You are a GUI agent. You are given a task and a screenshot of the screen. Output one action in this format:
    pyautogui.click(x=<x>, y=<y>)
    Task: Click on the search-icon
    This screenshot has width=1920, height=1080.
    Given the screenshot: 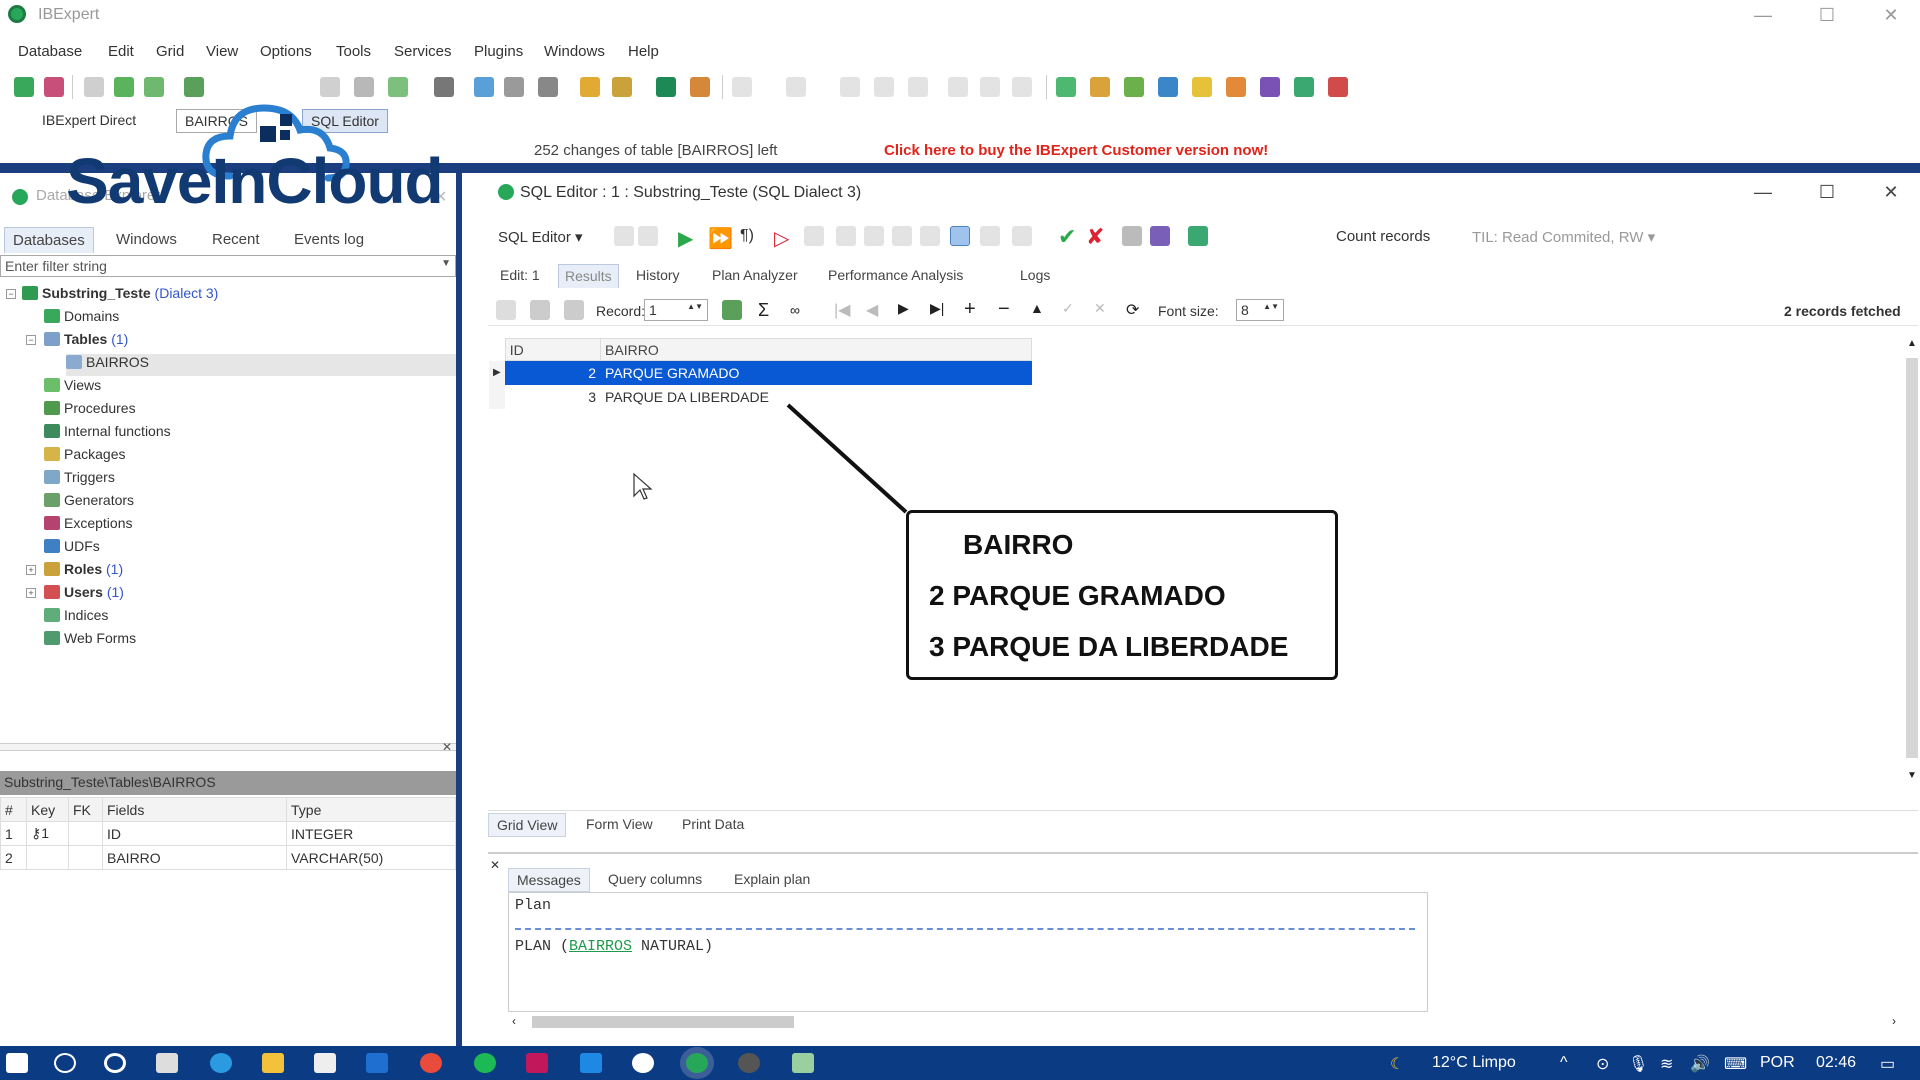 What is the action you would take?
    pyautogui.click(x=65, y=1063)
    